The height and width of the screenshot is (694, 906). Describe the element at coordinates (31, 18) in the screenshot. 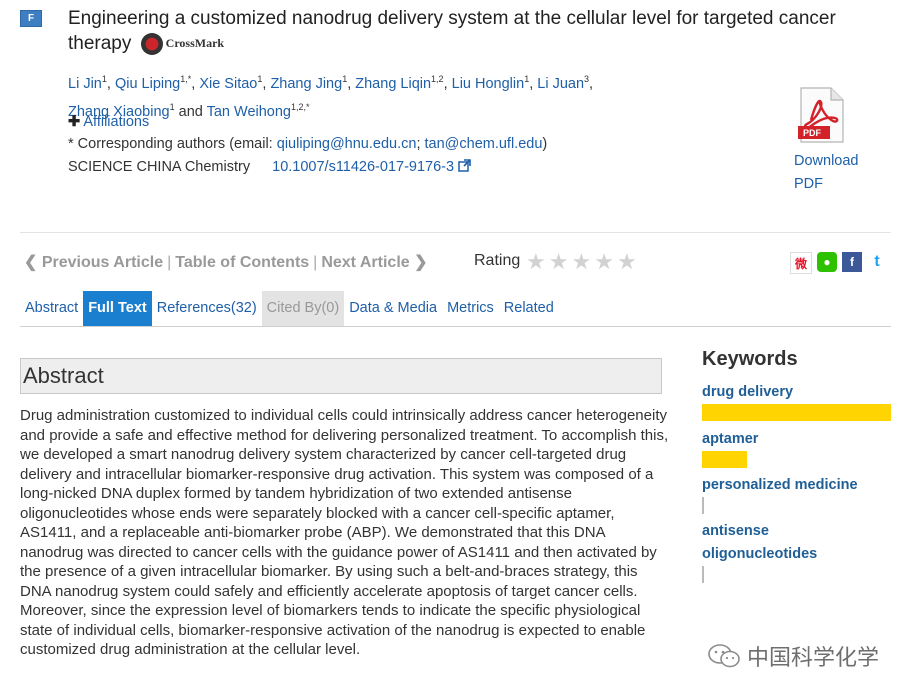

I see `article-type-badge: F` at that location.